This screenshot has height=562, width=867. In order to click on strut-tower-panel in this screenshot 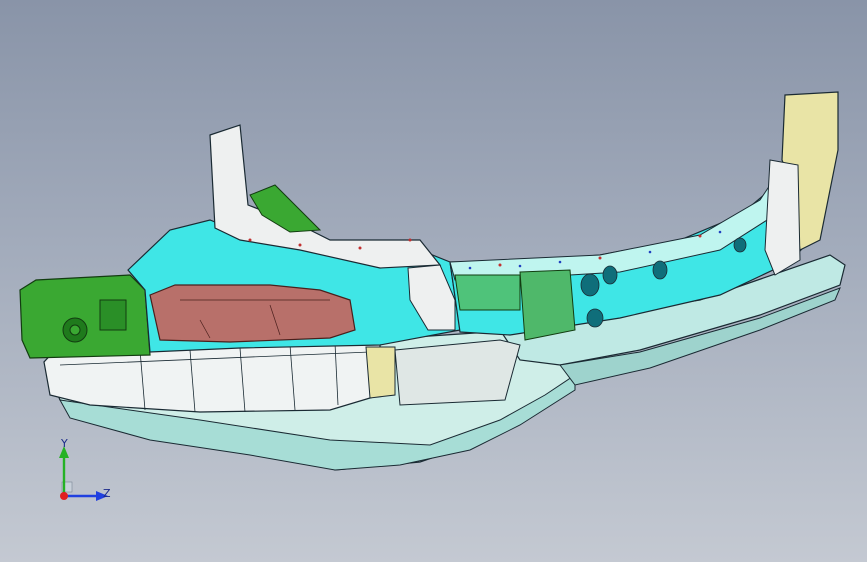, I will do `click(252, 313)`.